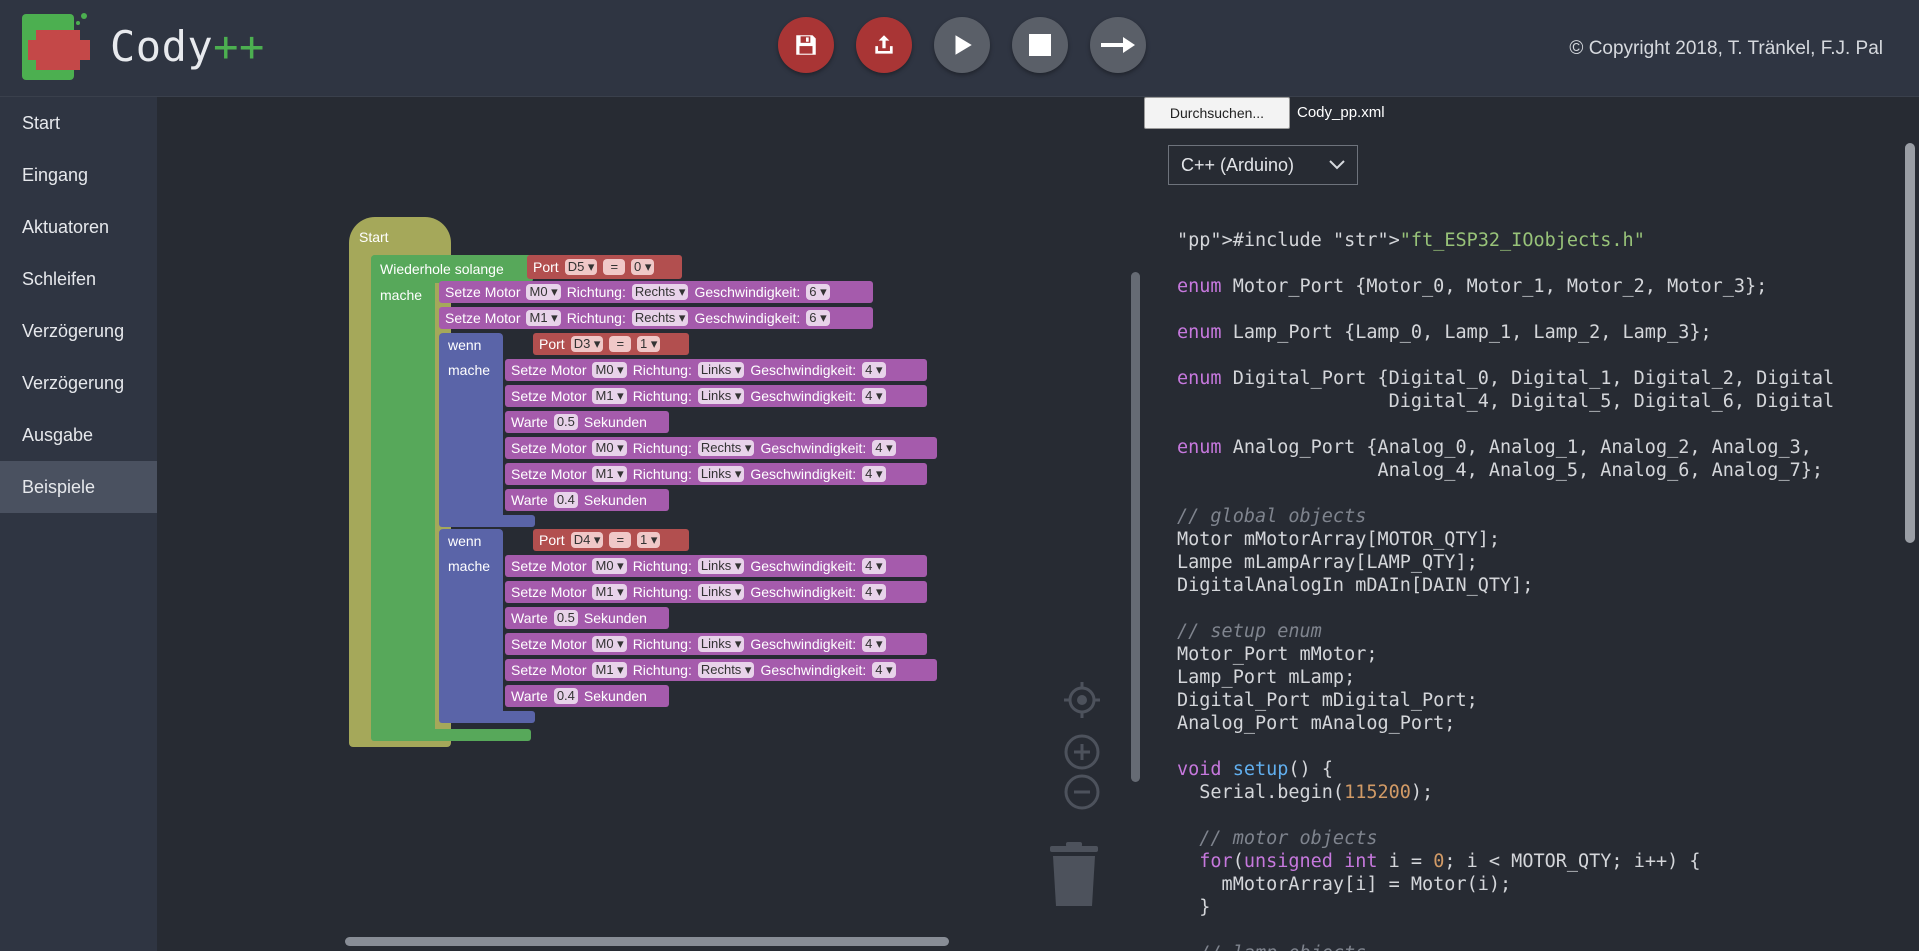 The image size is (1919, 951). I want to click on code-vertical-scrollbar, so click(1910, 343).